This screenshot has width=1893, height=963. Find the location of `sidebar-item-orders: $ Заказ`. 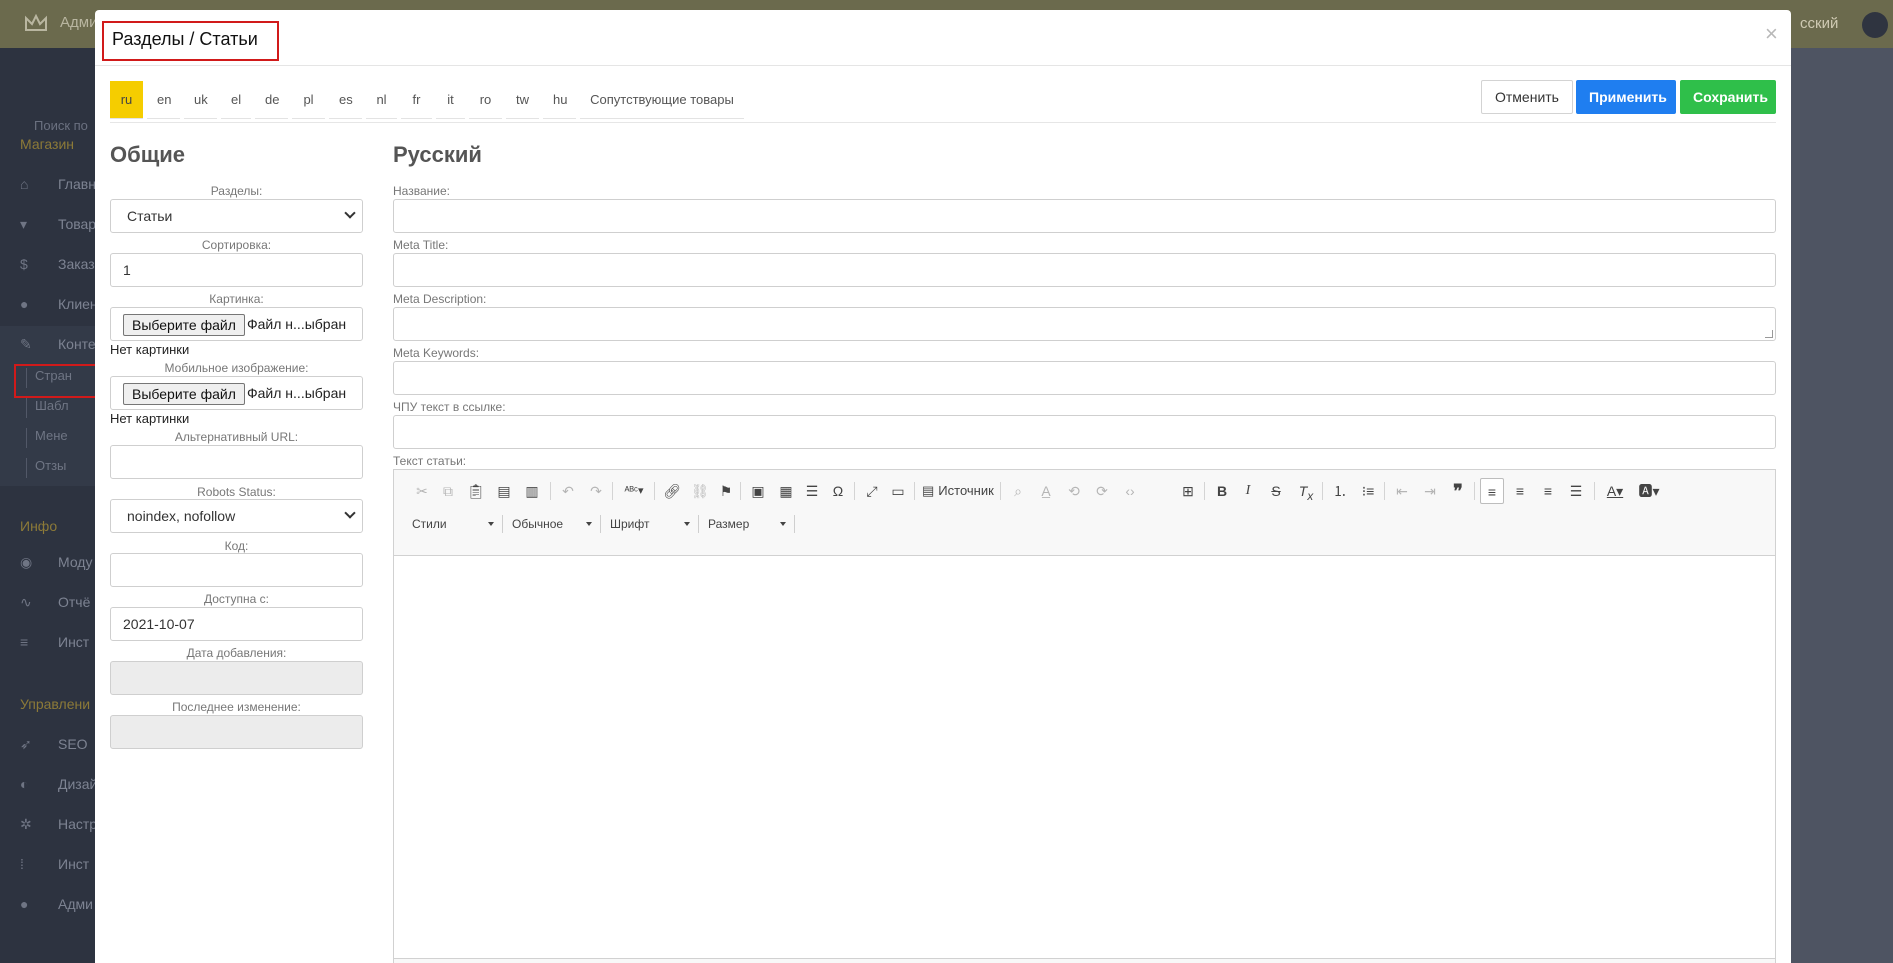

sidebar-item-orders: $ Заказ is located at coordinates (58, 268).